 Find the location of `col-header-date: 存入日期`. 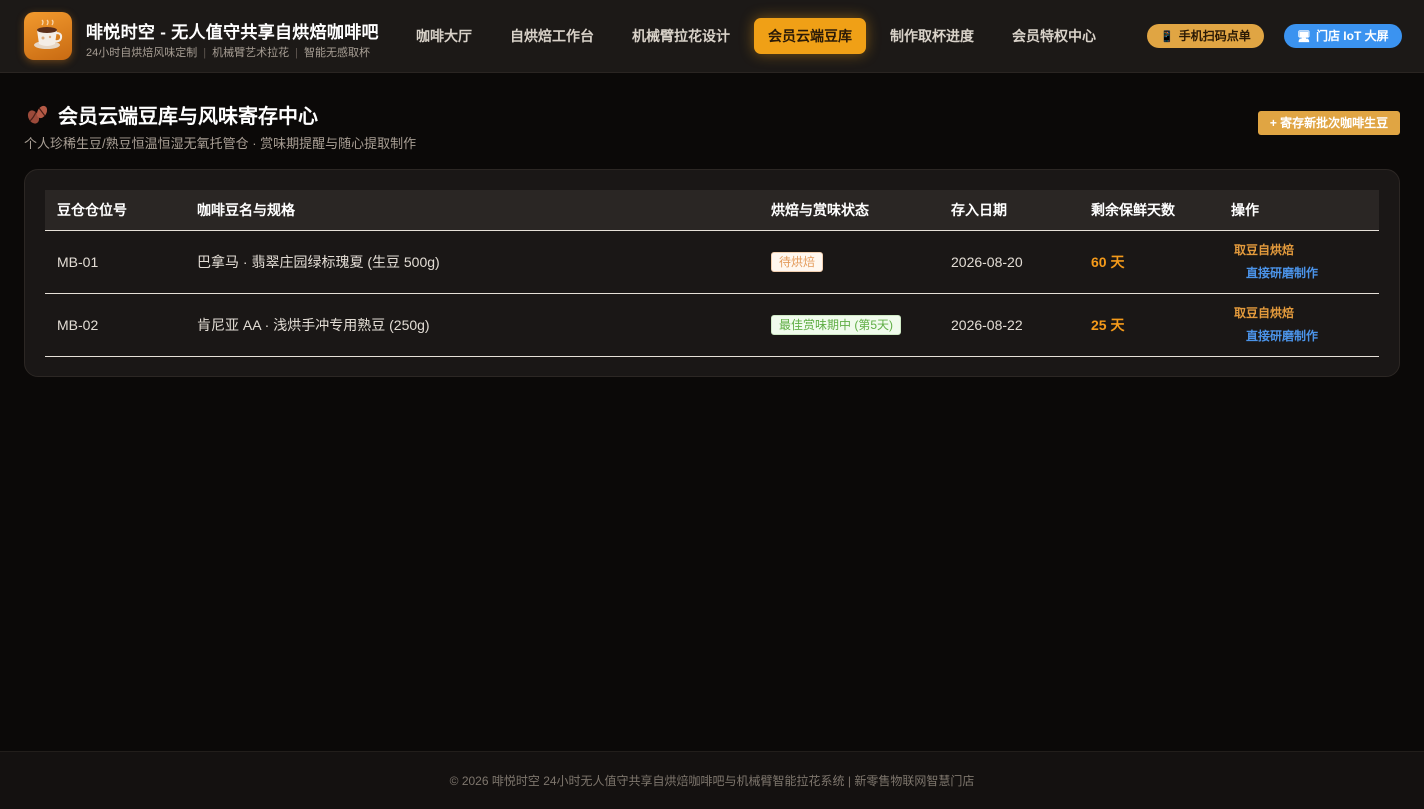

col-header-date: 存入日期 is located at coordinates (1009, 210).